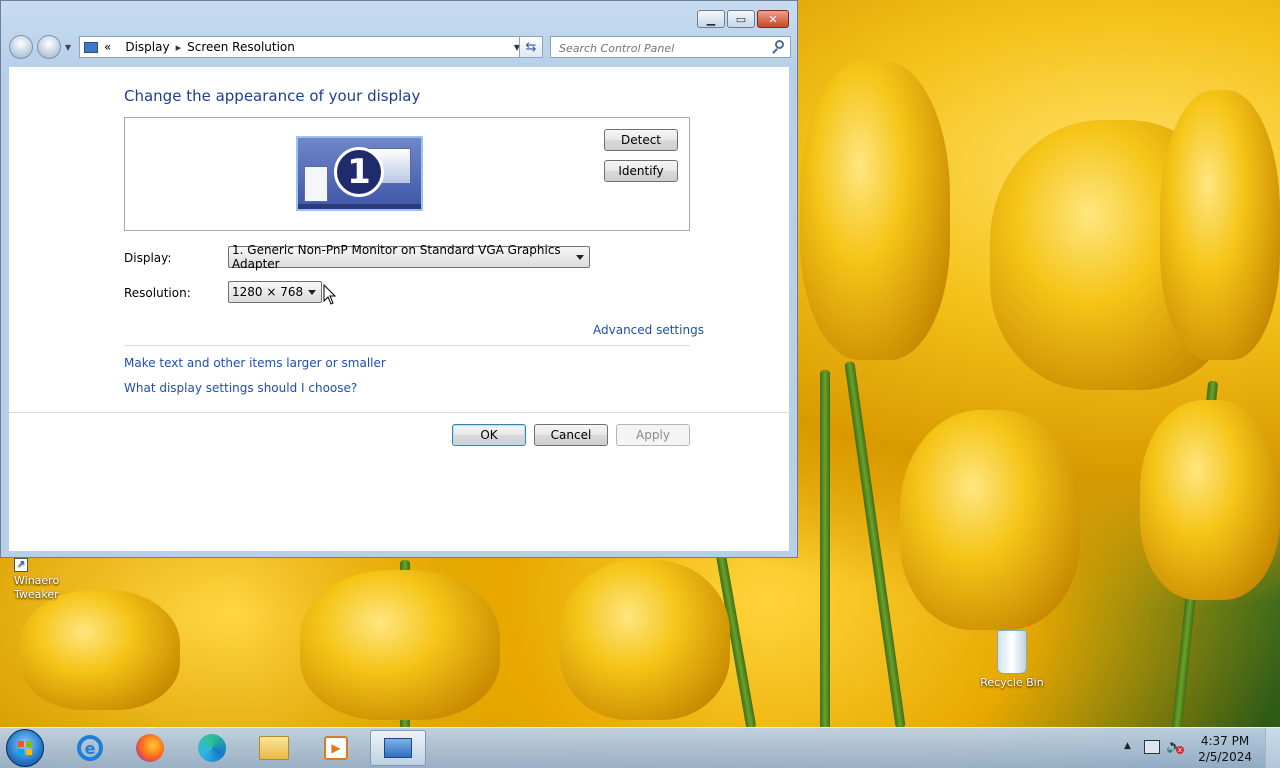  I want to click on taskbar-edge, so click(212, 748).